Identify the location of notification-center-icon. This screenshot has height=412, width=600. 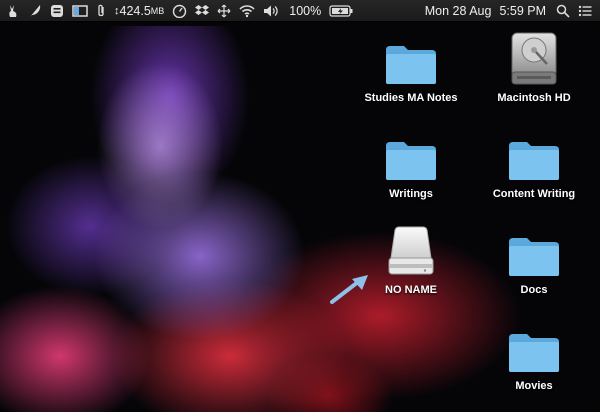
(585, 11).